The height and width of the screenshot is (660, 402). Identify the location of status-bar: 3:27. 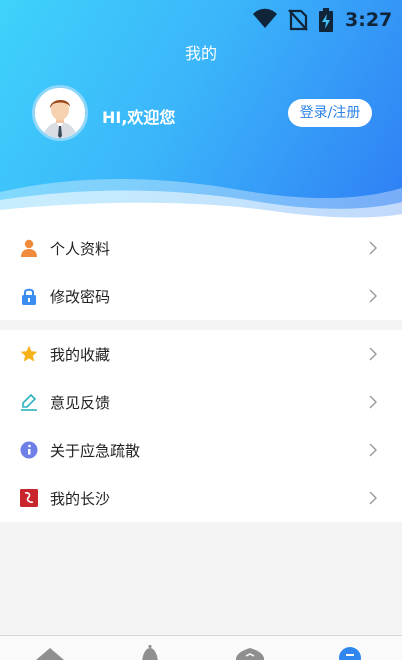
(201, 20).